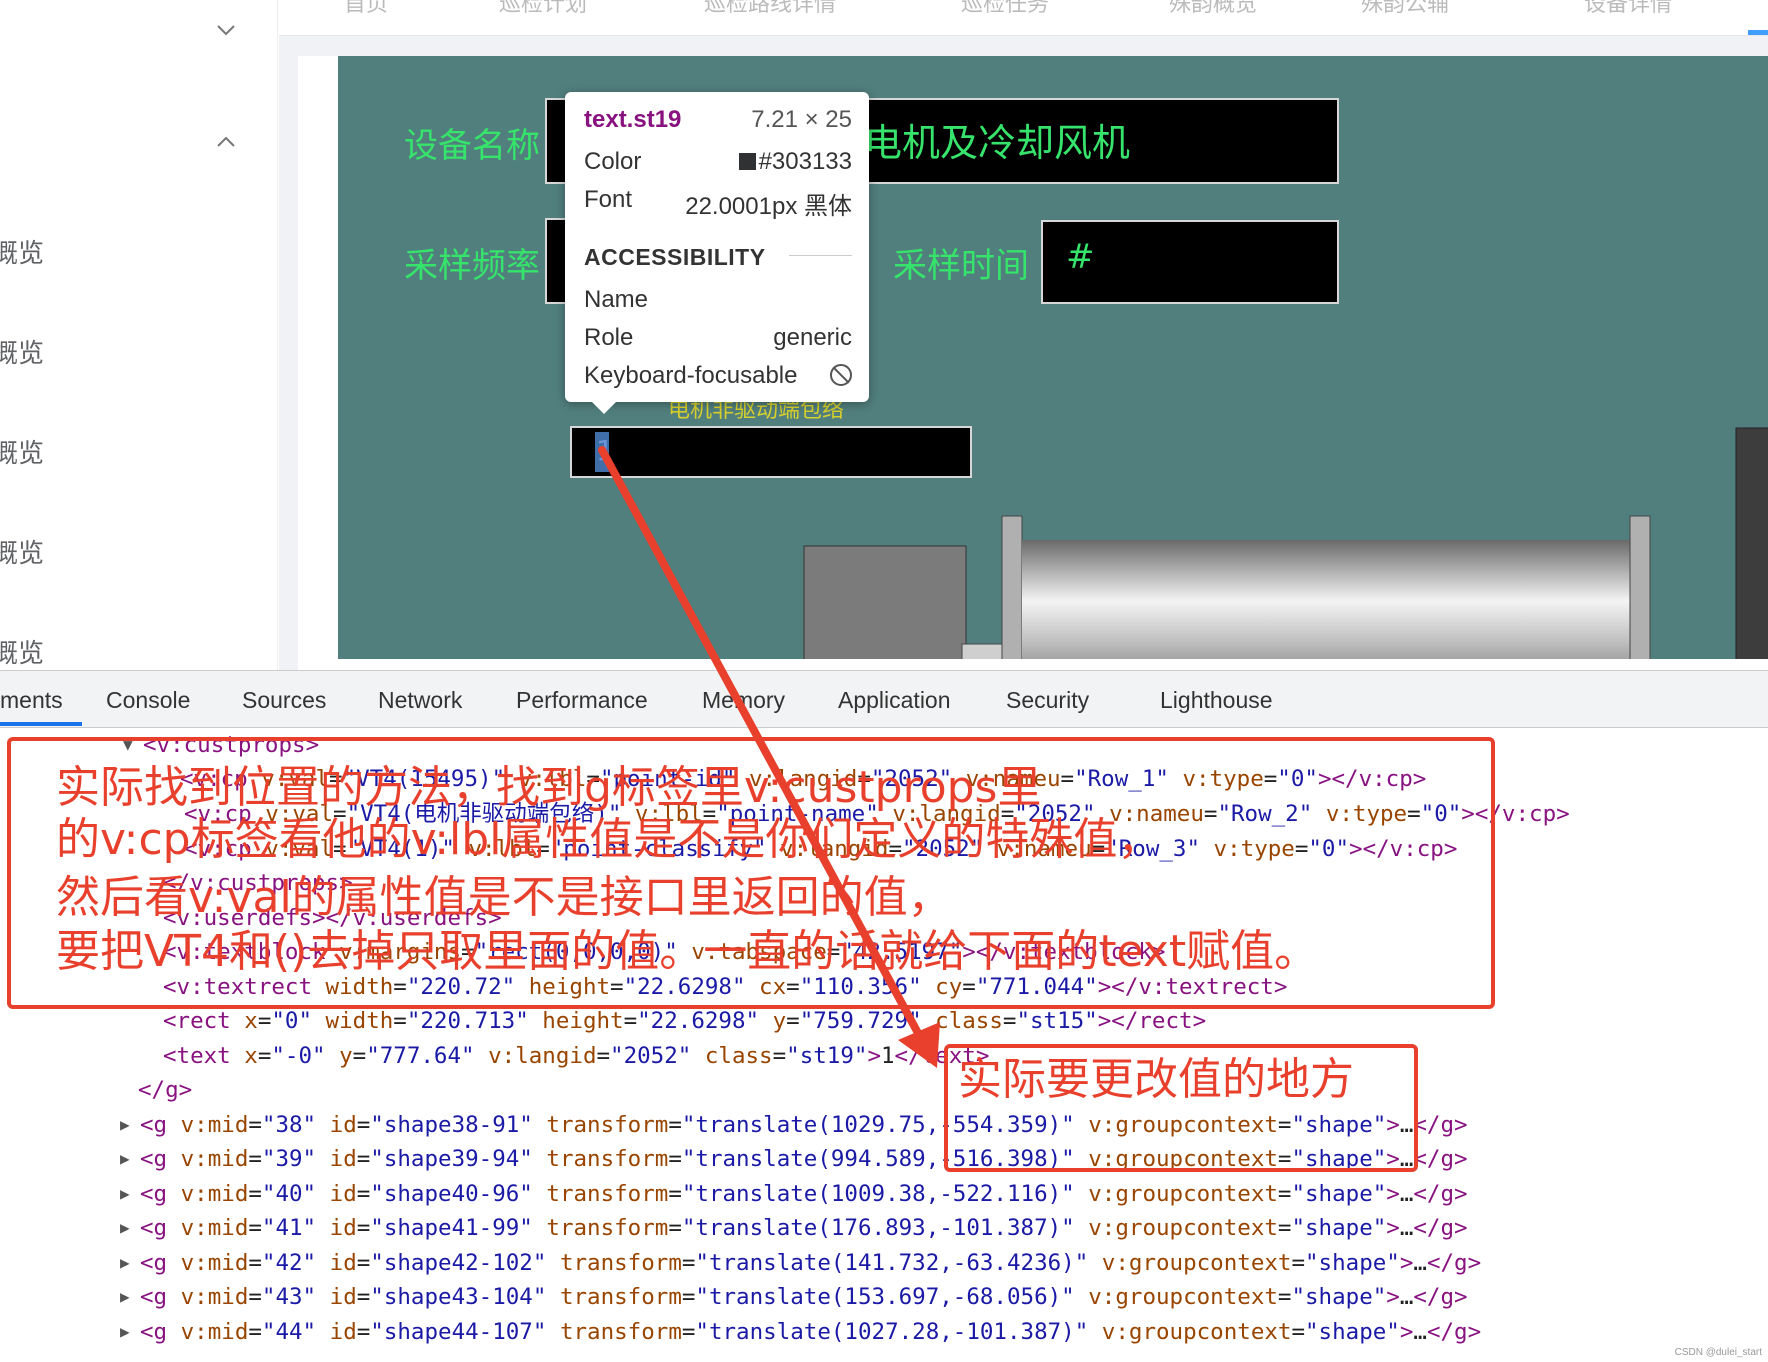  What do you see at coordinates (226, 142) in the screenshot?
I see `chevron-up-icon` at bounding box center [226, 142].